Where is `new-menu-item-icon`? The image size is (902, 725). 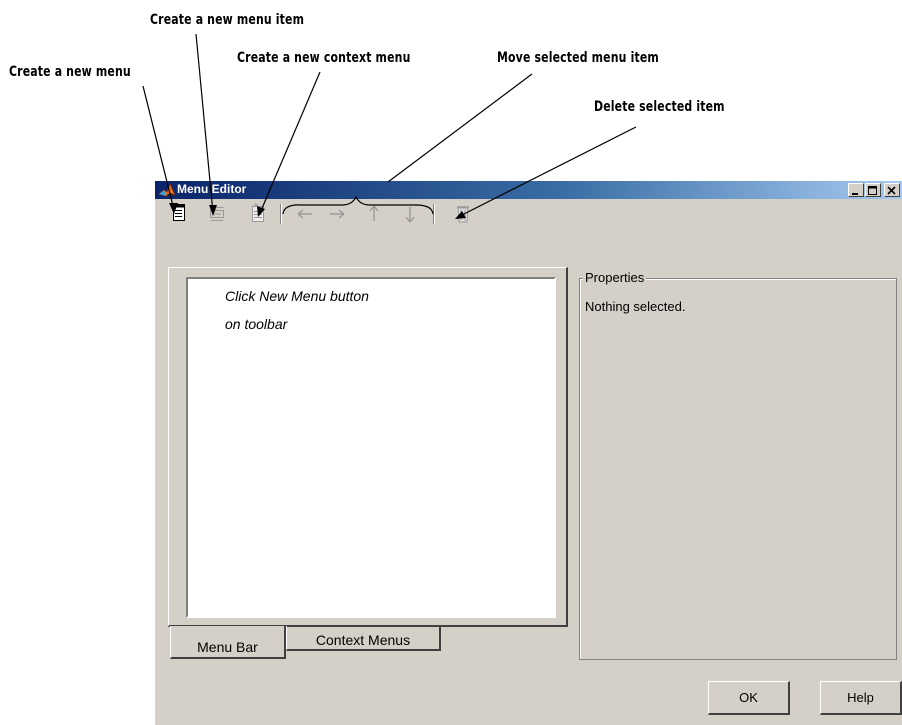
new-menu-item-icon is located at coordinates (217, 214).